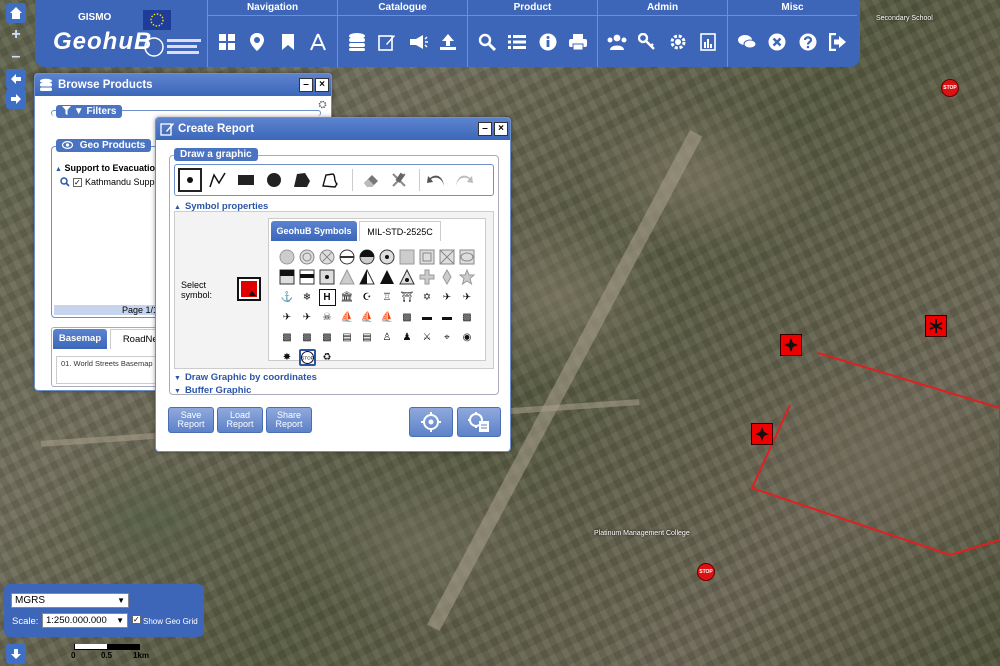  What do you see at coordinates (80, 339) in the screenshot?
I see `tab-basemap: Basemap` at bounding box center [80, 339].